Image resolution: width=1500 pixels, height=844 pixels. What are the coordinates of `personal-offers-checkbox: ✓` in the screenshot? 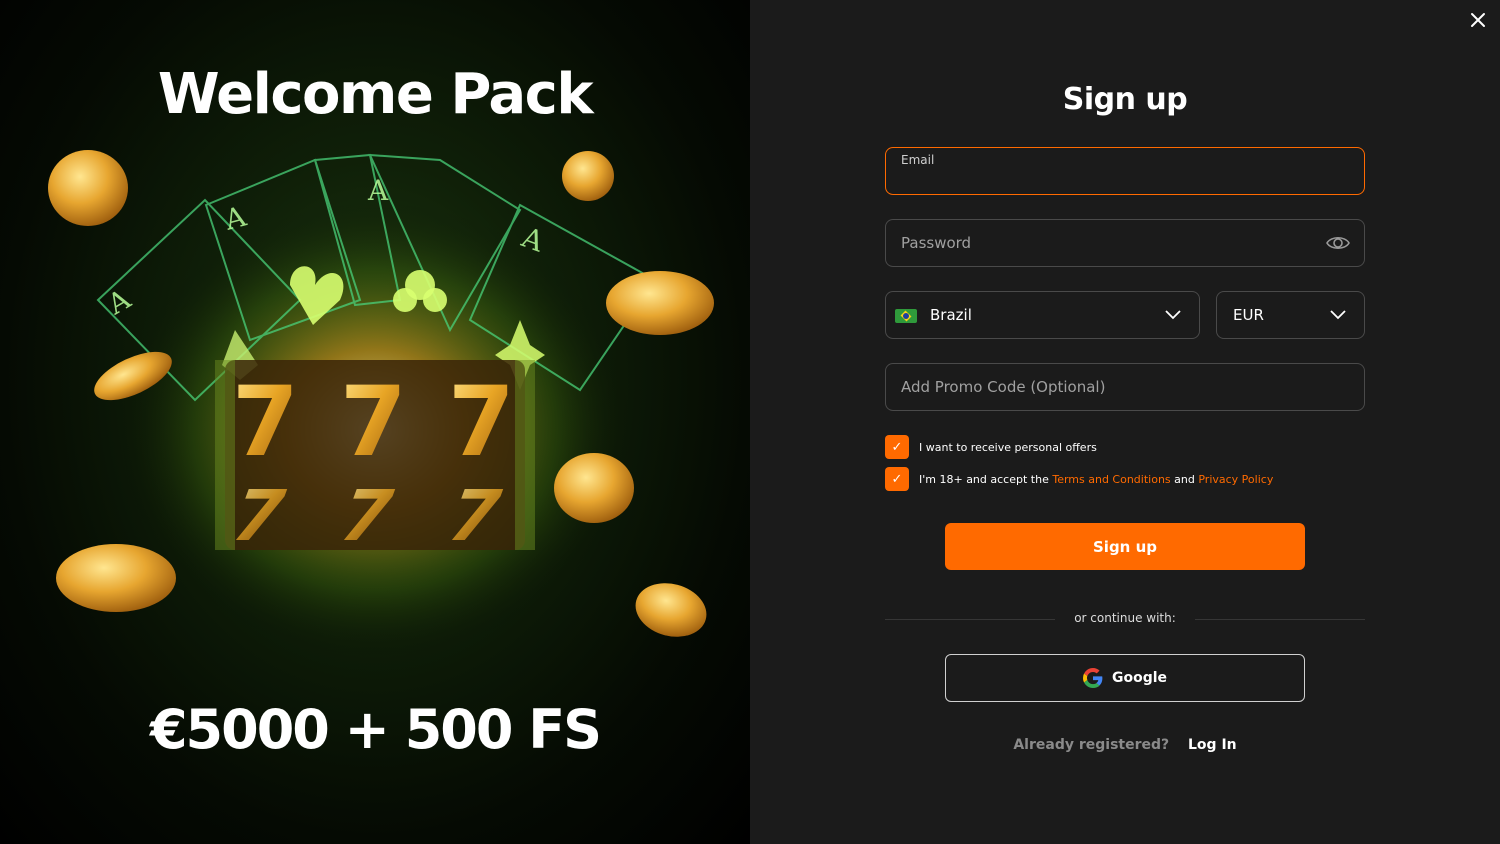 It's located at (897, 447).